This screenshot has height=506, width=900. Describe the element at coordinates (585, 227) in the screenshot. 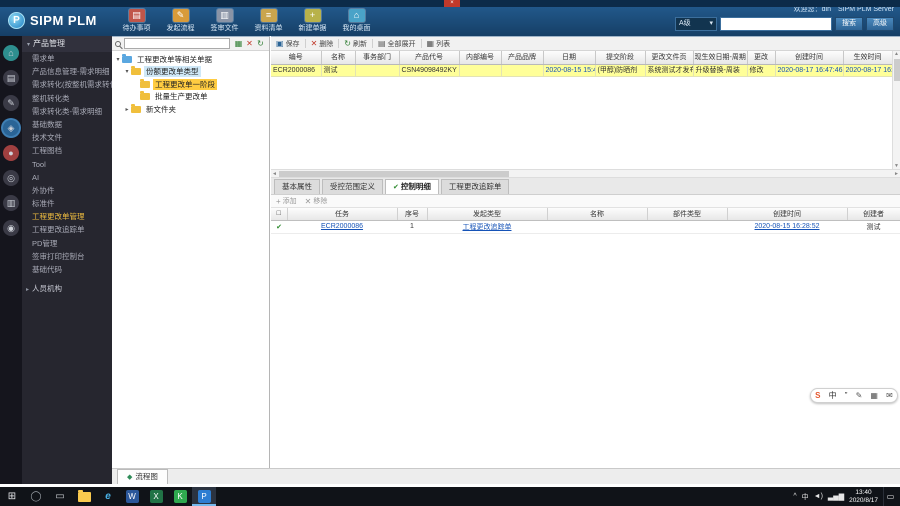

I see `table-row: ✔ ECR2000086 1 工程更改追踪单 2020-08-15 16:28:52 测试` at that location.